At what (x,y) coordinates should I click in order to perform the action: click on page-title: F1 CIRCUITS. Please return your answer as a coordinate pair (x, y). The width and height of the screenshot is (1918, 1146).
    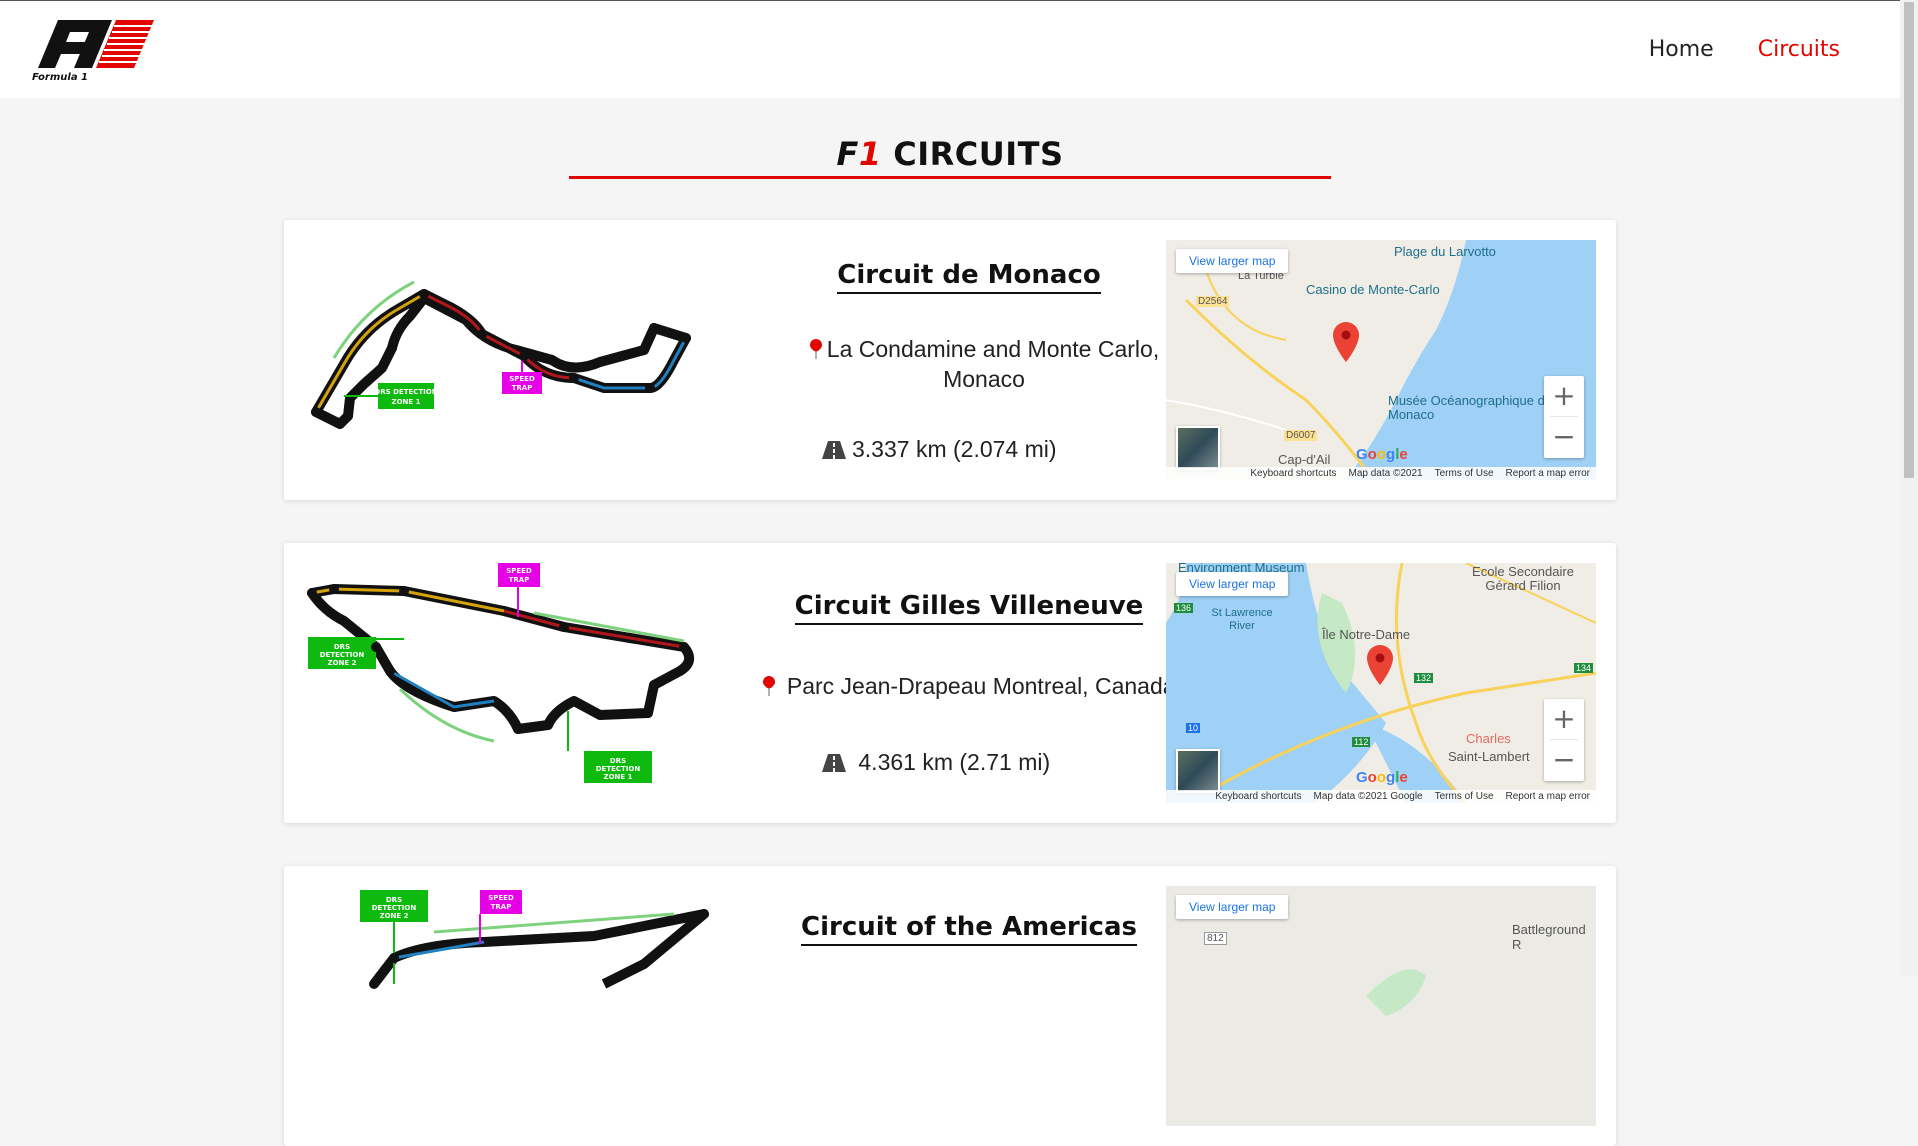
    Looking at the image, I should click on (950, 154).